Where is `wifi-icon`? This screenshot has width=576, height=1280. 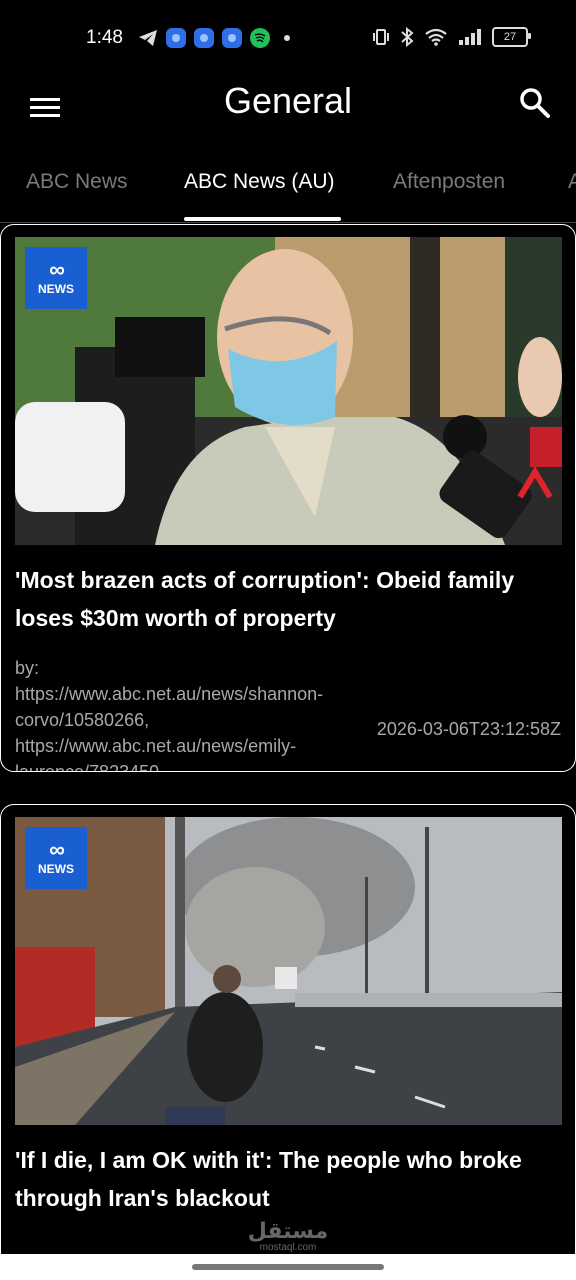
wifi-icon is located at coordinates (436, 37).